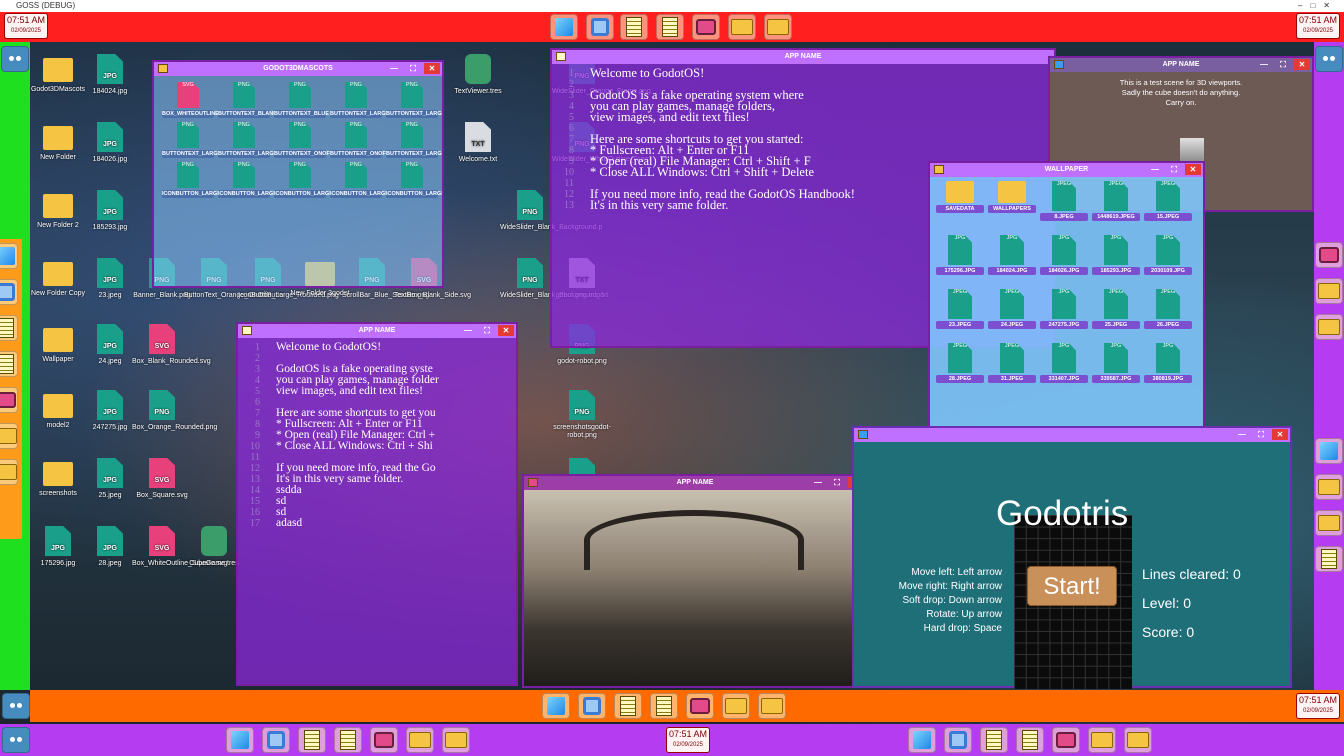  I want to click on file-item: PNG ICONBUTTON_LARGE_GREYOUT2, so click(414, 180).